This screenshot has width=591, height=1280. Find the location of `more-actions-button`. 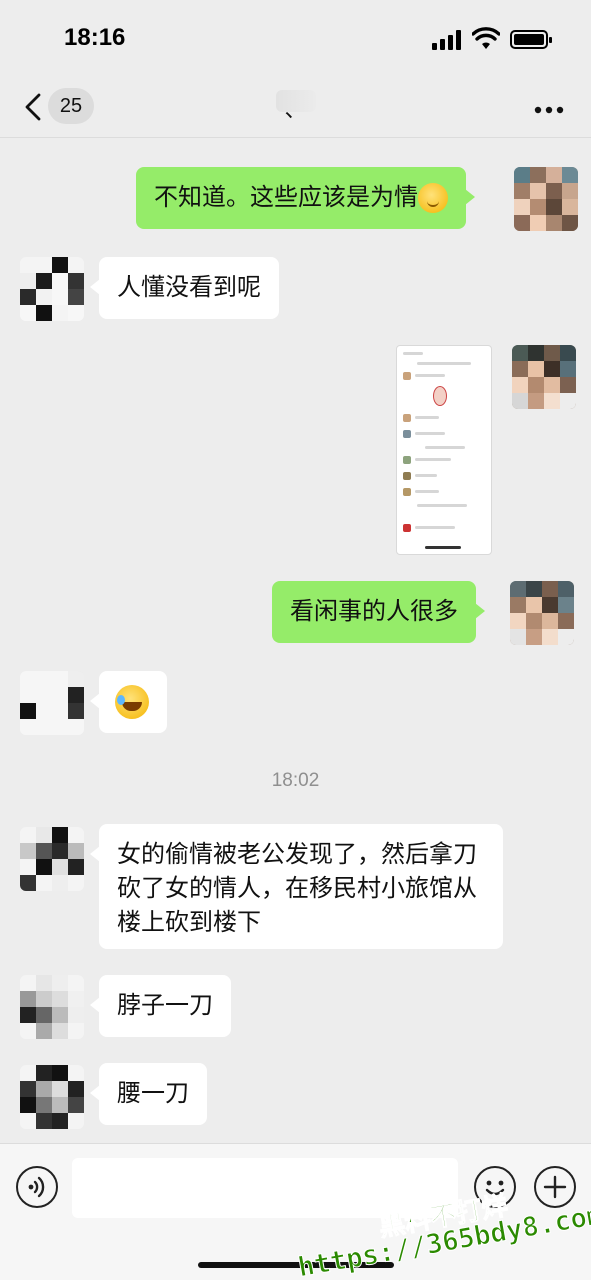

more-actions-button is located at coordinates (555, 1187).